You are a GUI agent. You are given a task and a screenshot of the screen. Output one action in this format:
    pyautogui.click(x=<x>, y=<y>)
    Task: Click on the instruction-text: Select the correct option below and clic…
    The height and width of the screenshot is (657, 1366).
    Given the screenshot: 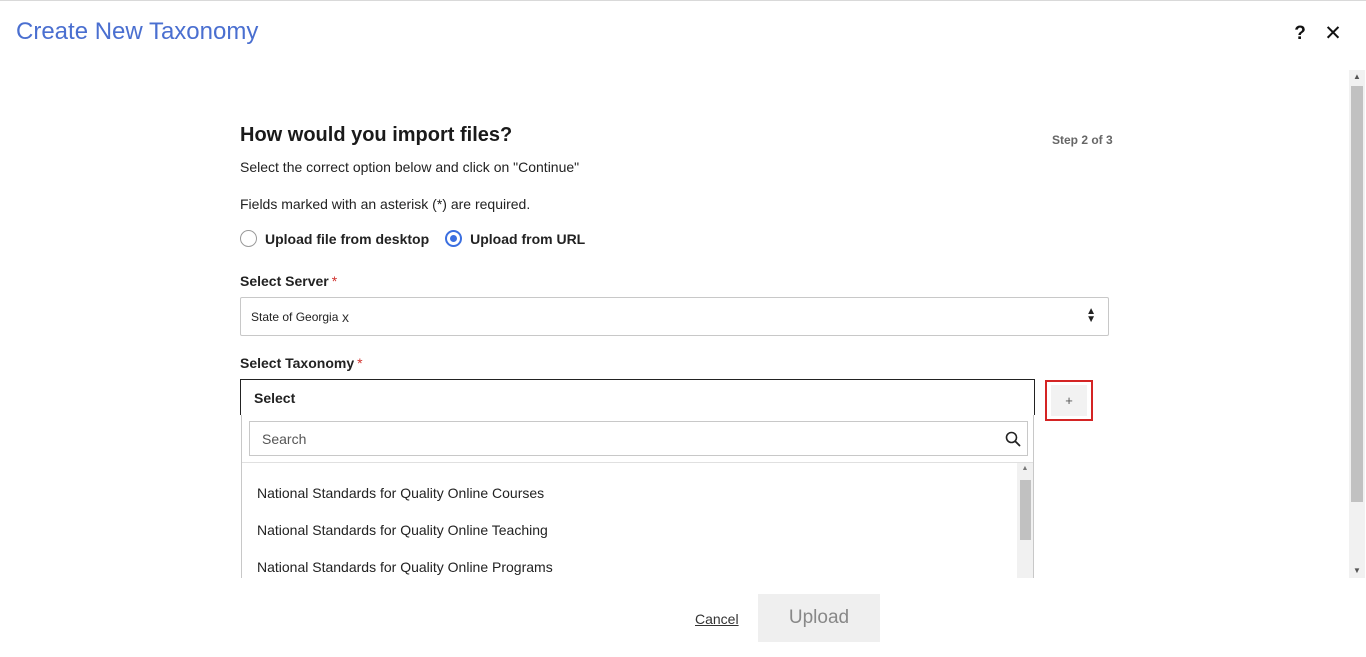 What is the action you would take?
    pyautogui.click(x=410, y=167)
    